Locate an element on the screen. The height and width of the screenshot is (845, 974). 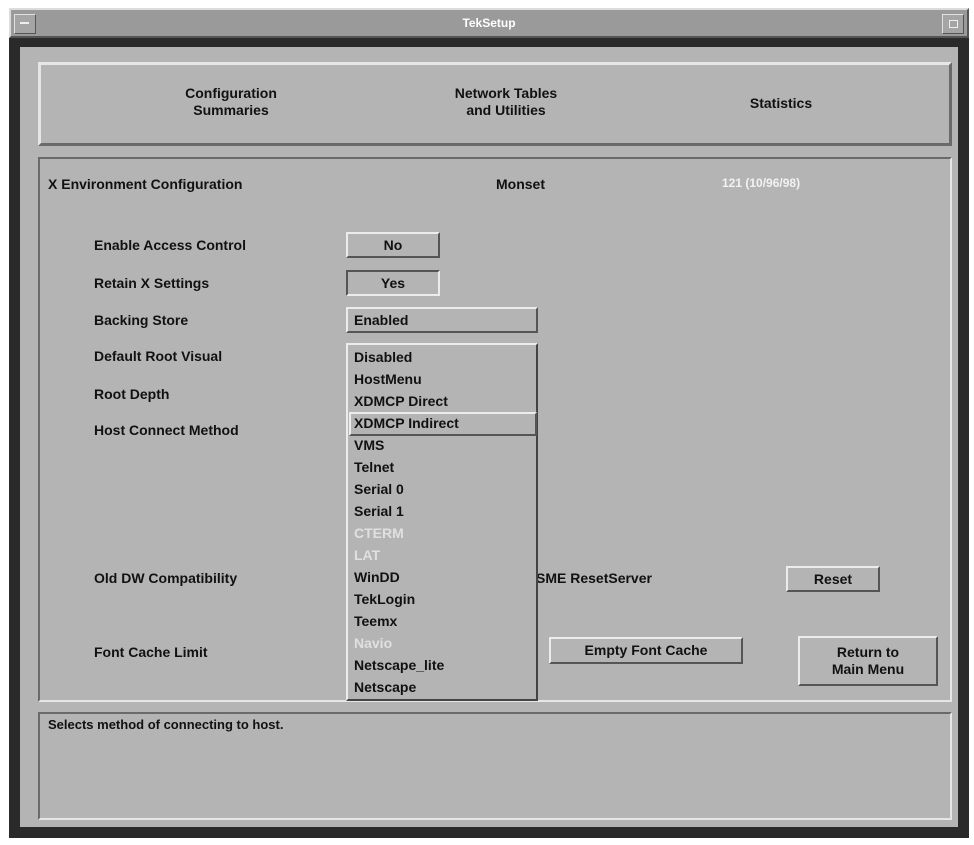
ip-address: 121 (10/96/98) is located at coordinates (761, 183).